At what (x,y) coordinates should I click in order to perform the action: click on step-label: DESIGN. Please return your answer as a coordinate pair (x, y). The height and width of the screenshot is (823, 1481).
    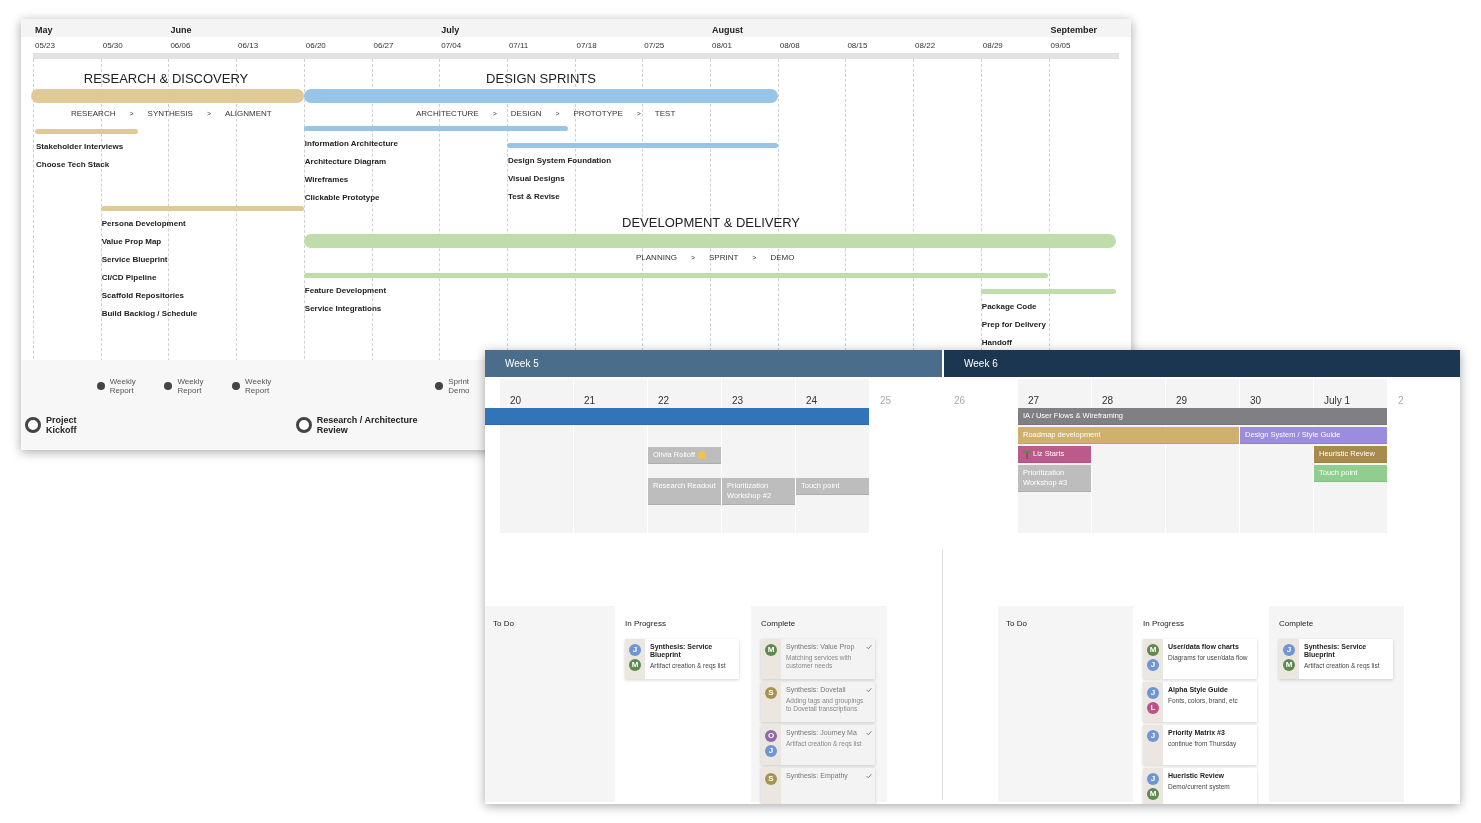
    Looking at the image, I should click on (526, 114).